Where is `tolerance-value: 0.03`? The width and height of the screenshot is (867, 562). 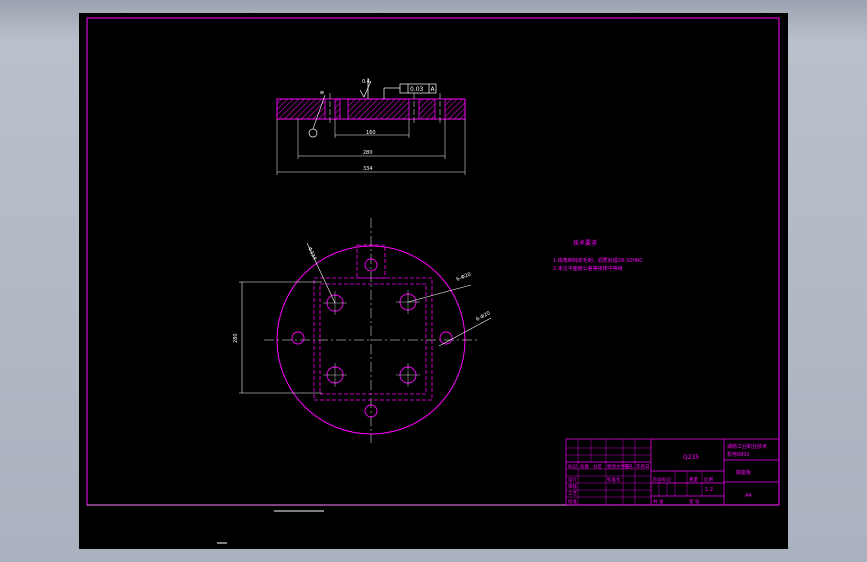 tolerance-value: 0.03 is located at coordinates (417, 89).